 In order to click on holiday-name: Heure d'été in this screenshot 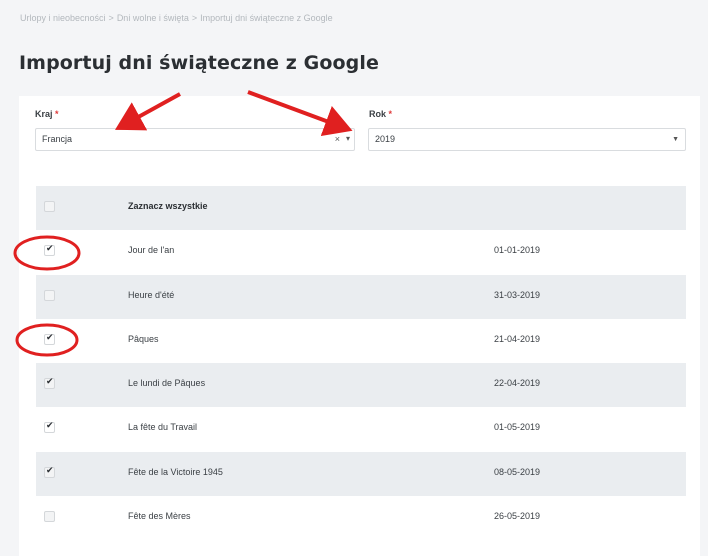, I will do `click(151, 294)`.